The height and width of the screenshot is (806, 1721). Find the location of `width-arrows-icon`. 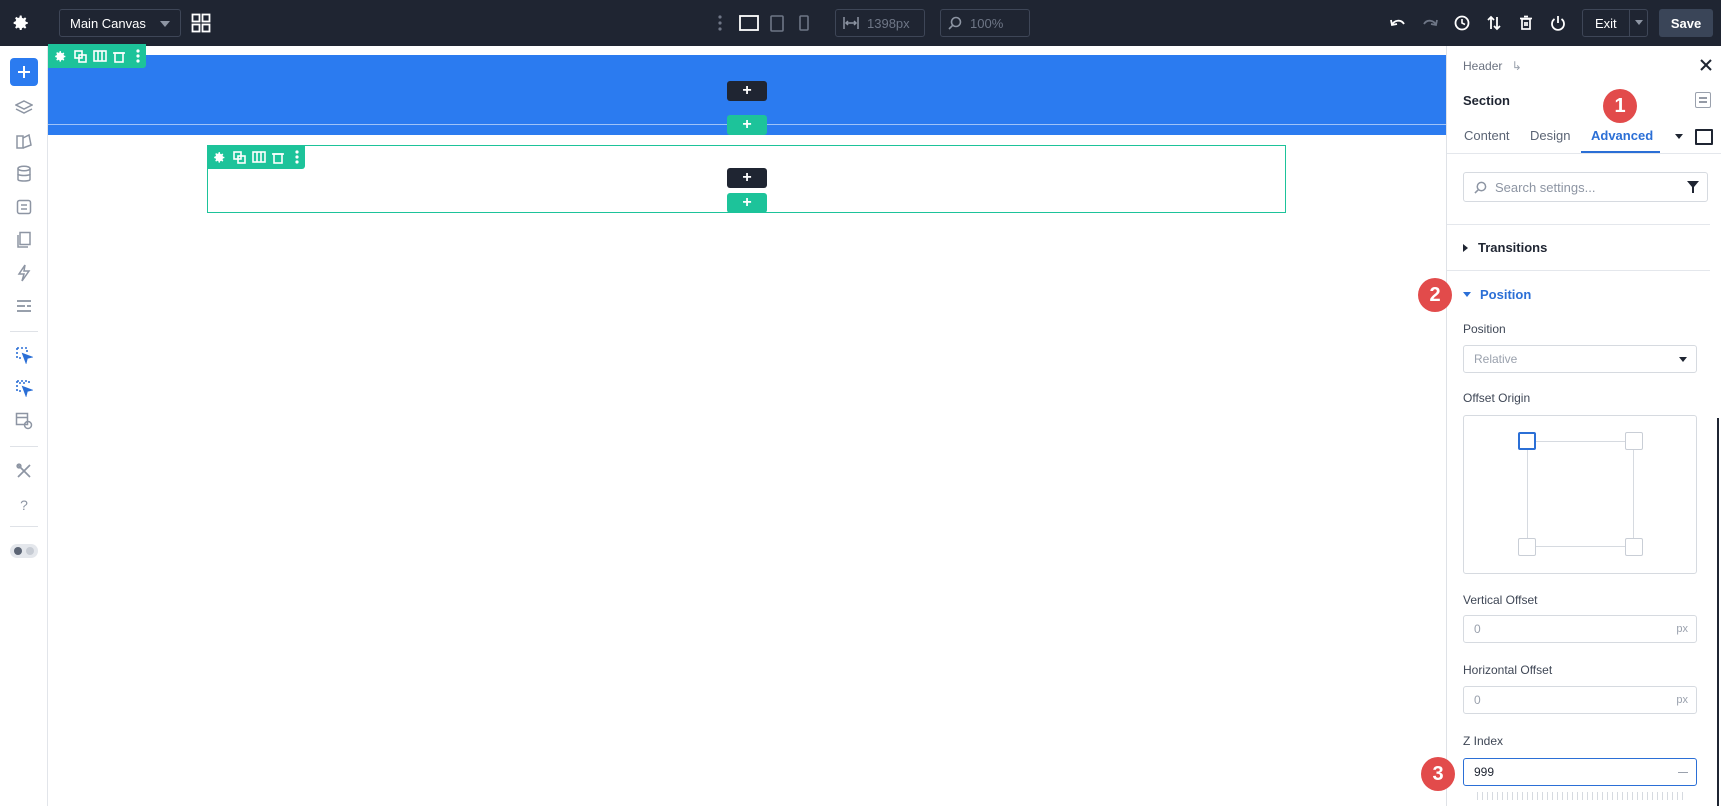

width-arrows-icon is located at coordinates (851, 23).